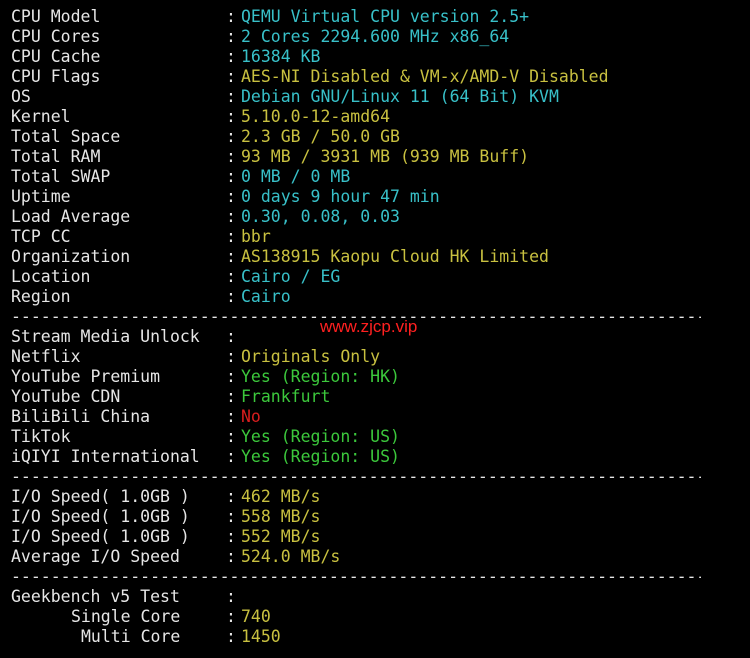 The image size is (750, 658). Describe the element at coordinates (376, 537) in the screenshot. I see `row-io-speed-3: I/O Speed( 1.0GB ):552 MB/s` at that location.